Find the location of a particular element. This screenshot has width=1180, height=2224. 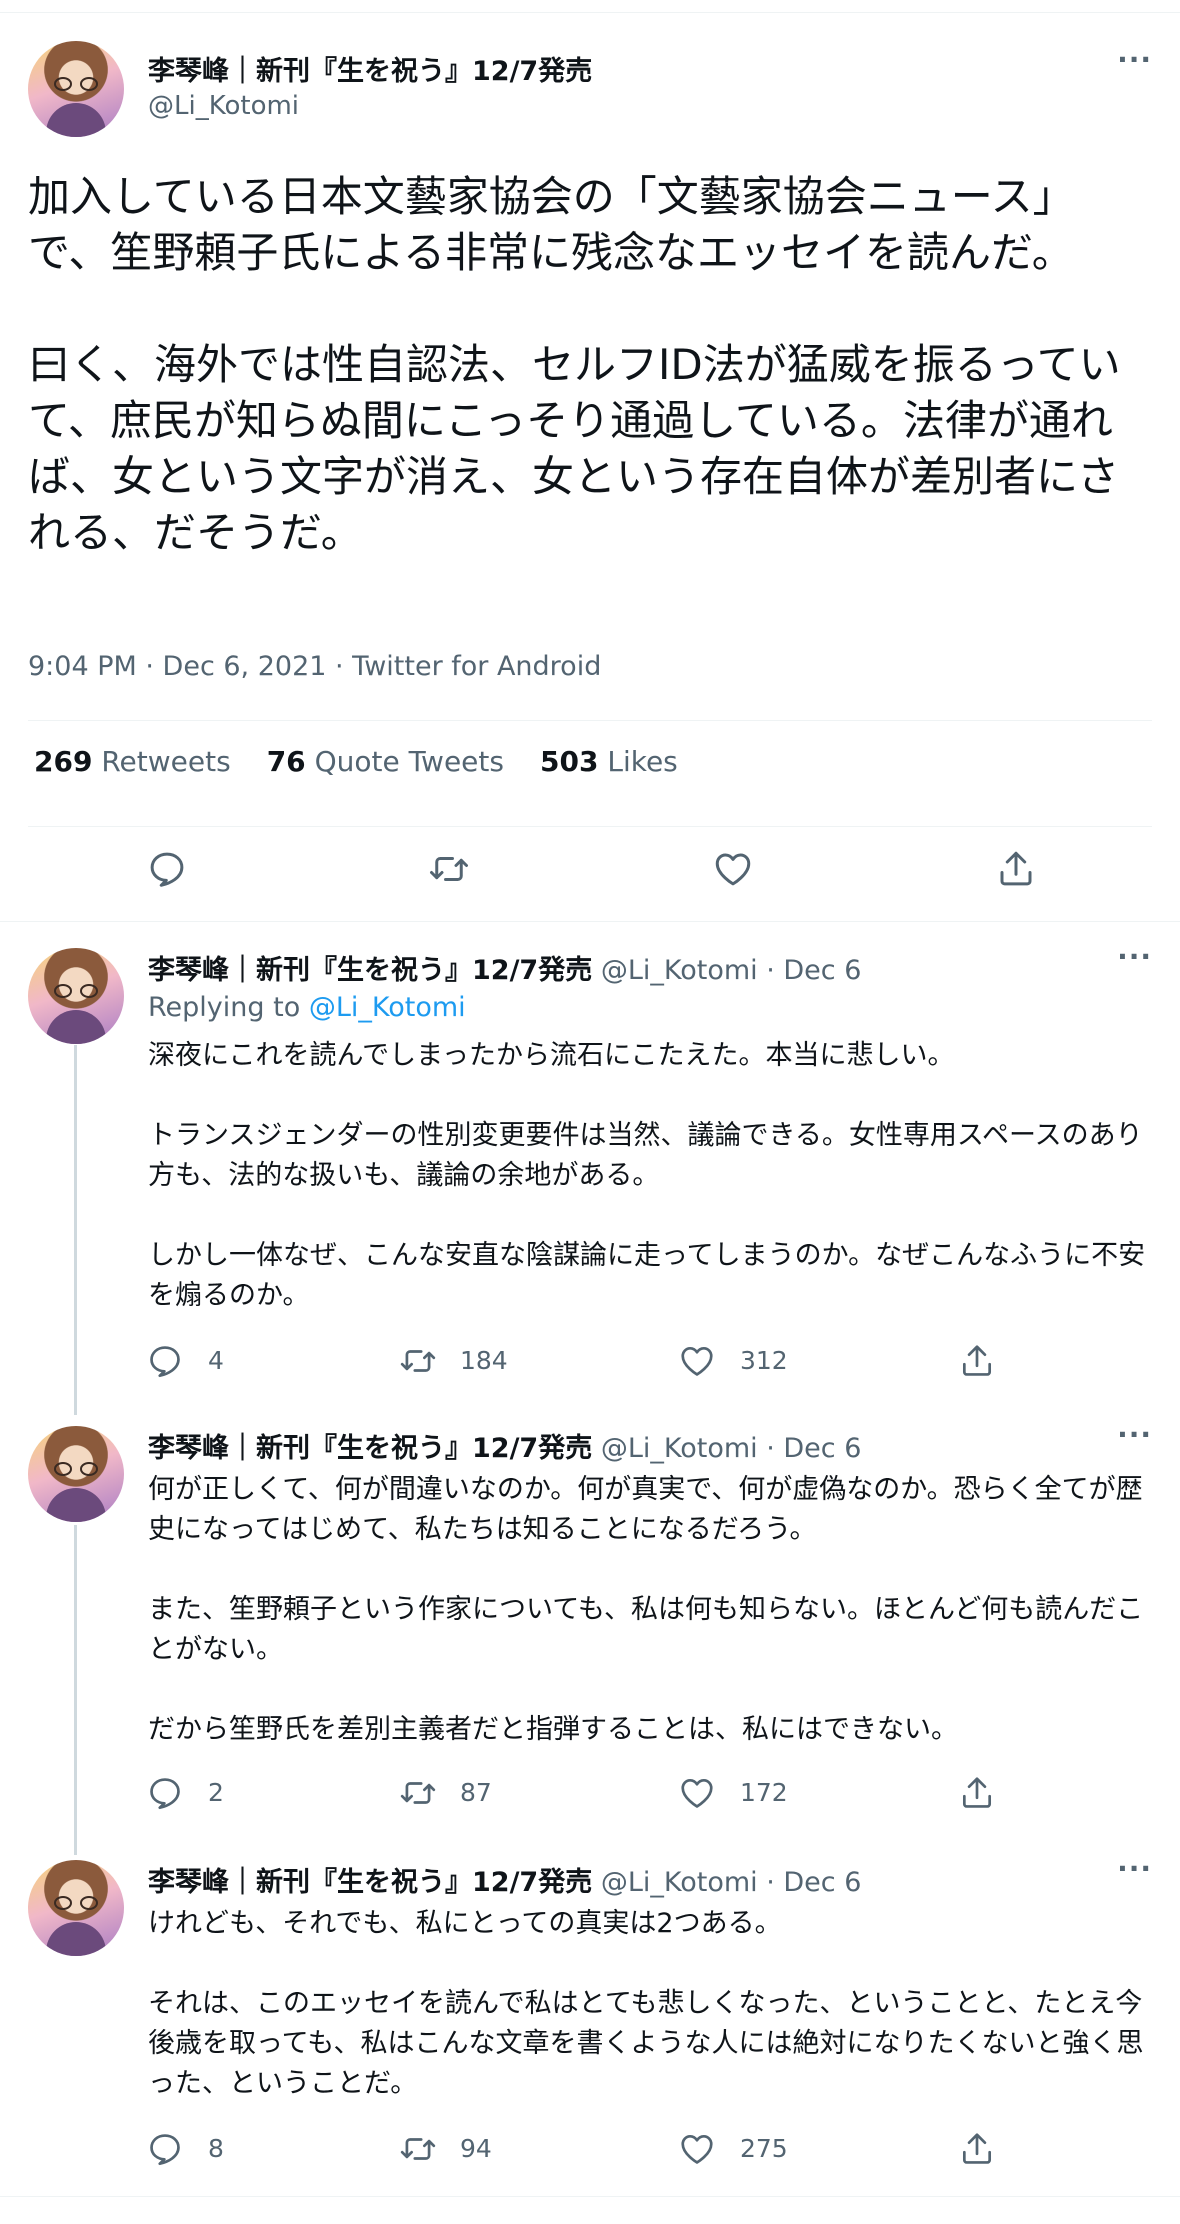

reply-count: 4 is located at coordinates (216, 1360).